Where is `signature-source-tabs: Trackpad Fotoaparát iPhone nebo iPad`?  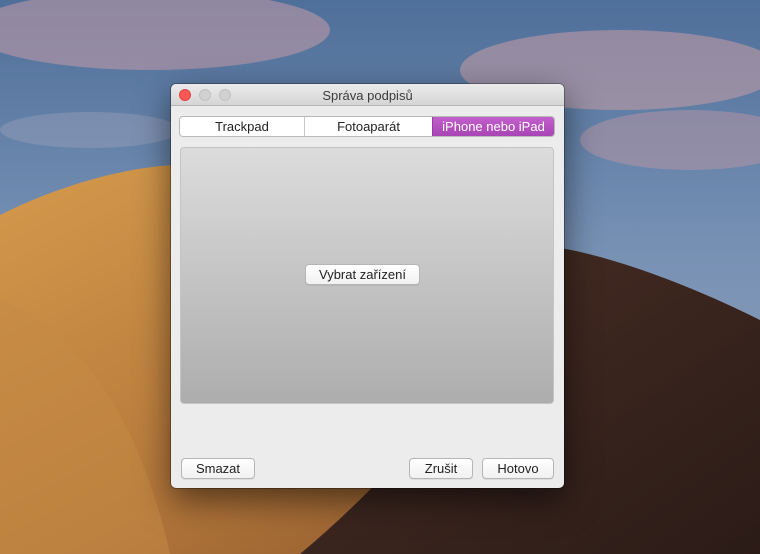
signature-source-tabs: Trackpad Fotoaparát iPhone nebo iPad is located at coordinates (367, 126).